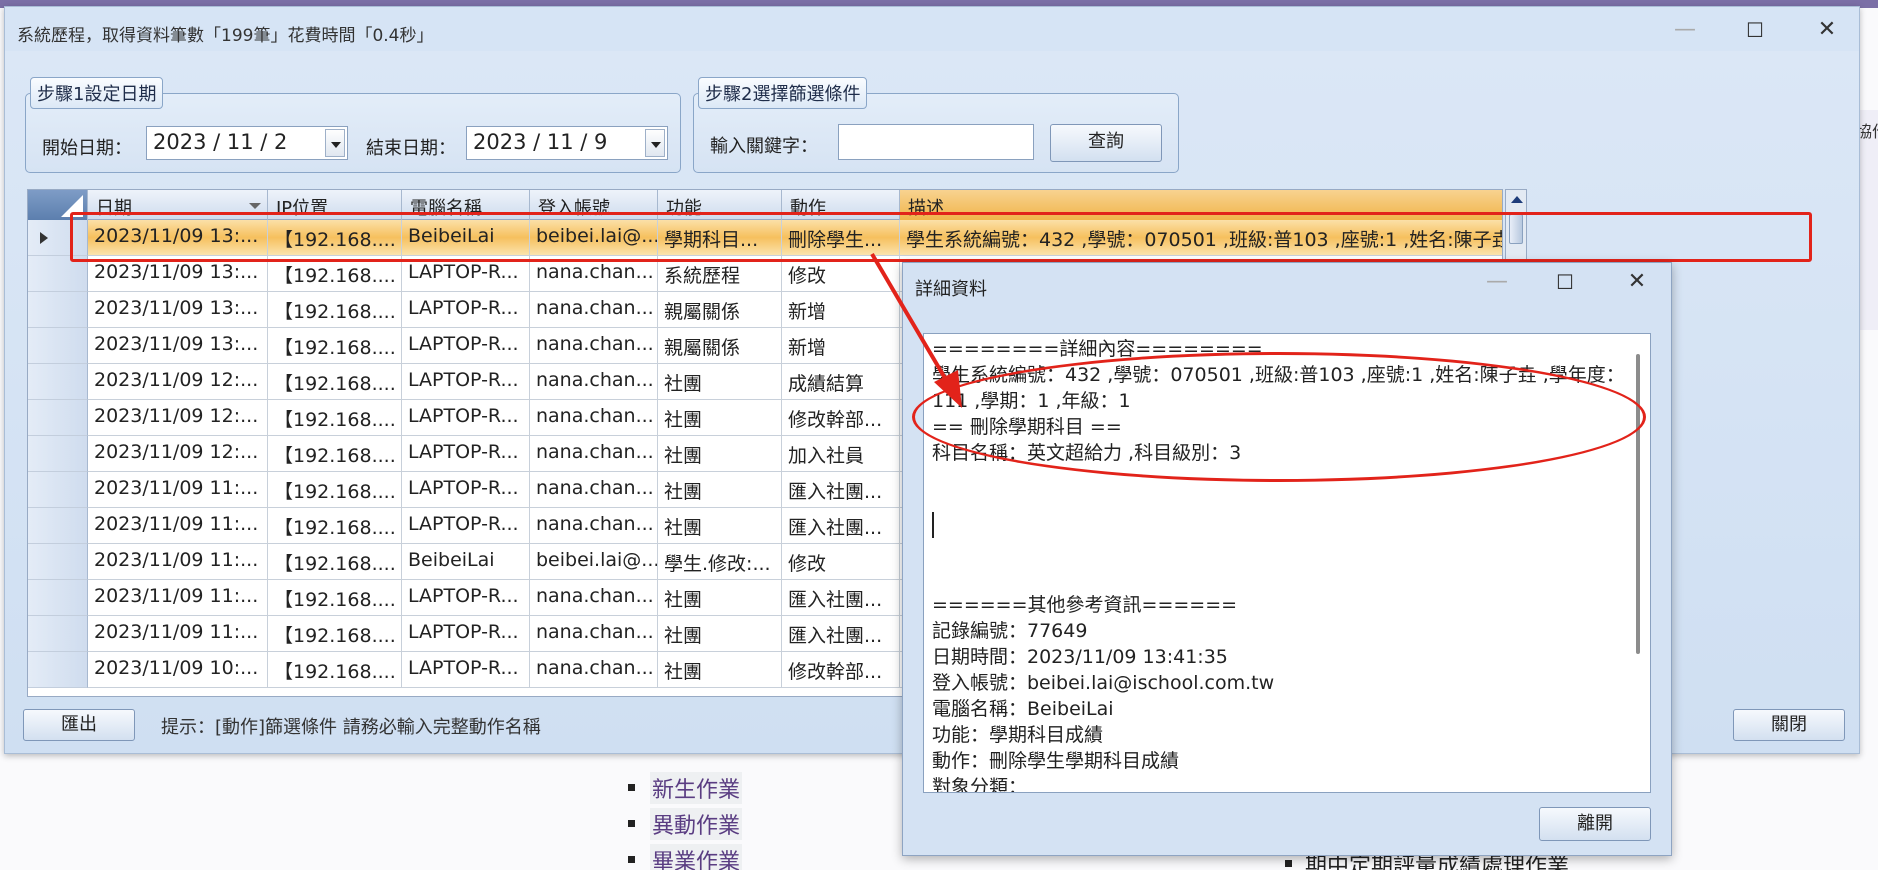 The width and height of the screenshot is (1878, 870). What do you see at coordinates (912, 322) in the screenshot?
I see `arrow-shaft` at bounding box center [912, 322].